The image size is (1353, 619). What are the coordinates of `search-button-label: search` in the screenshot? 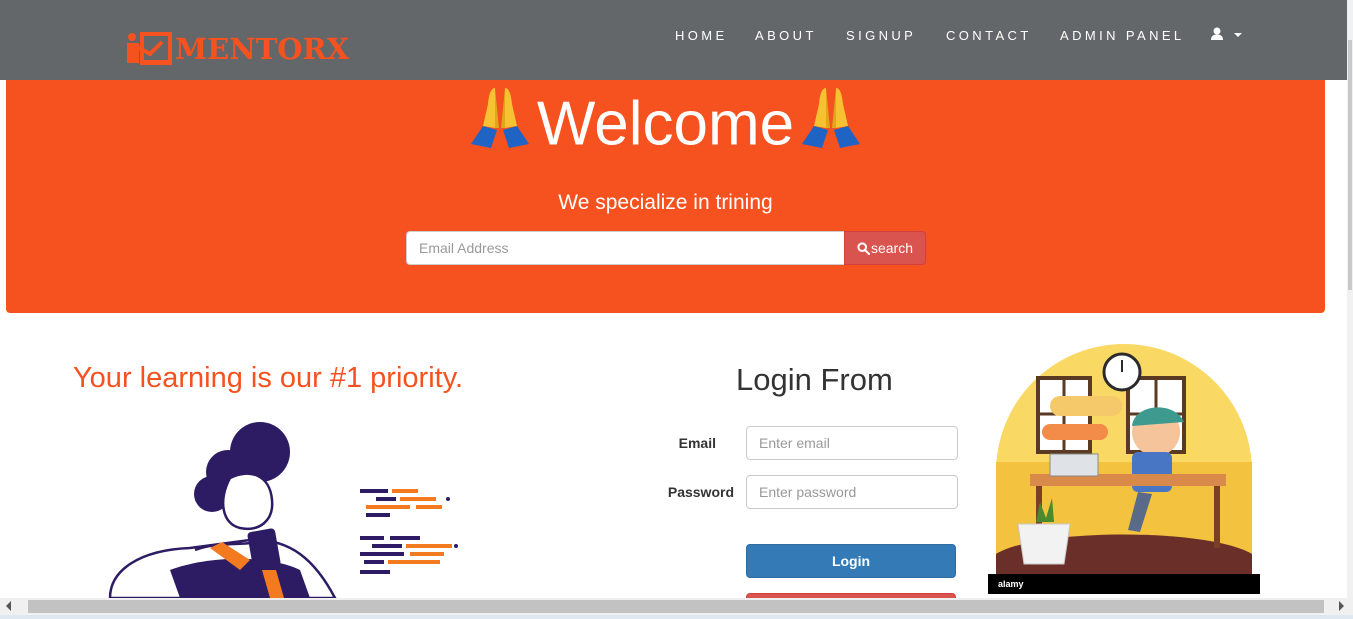 It's located at (892, 248).